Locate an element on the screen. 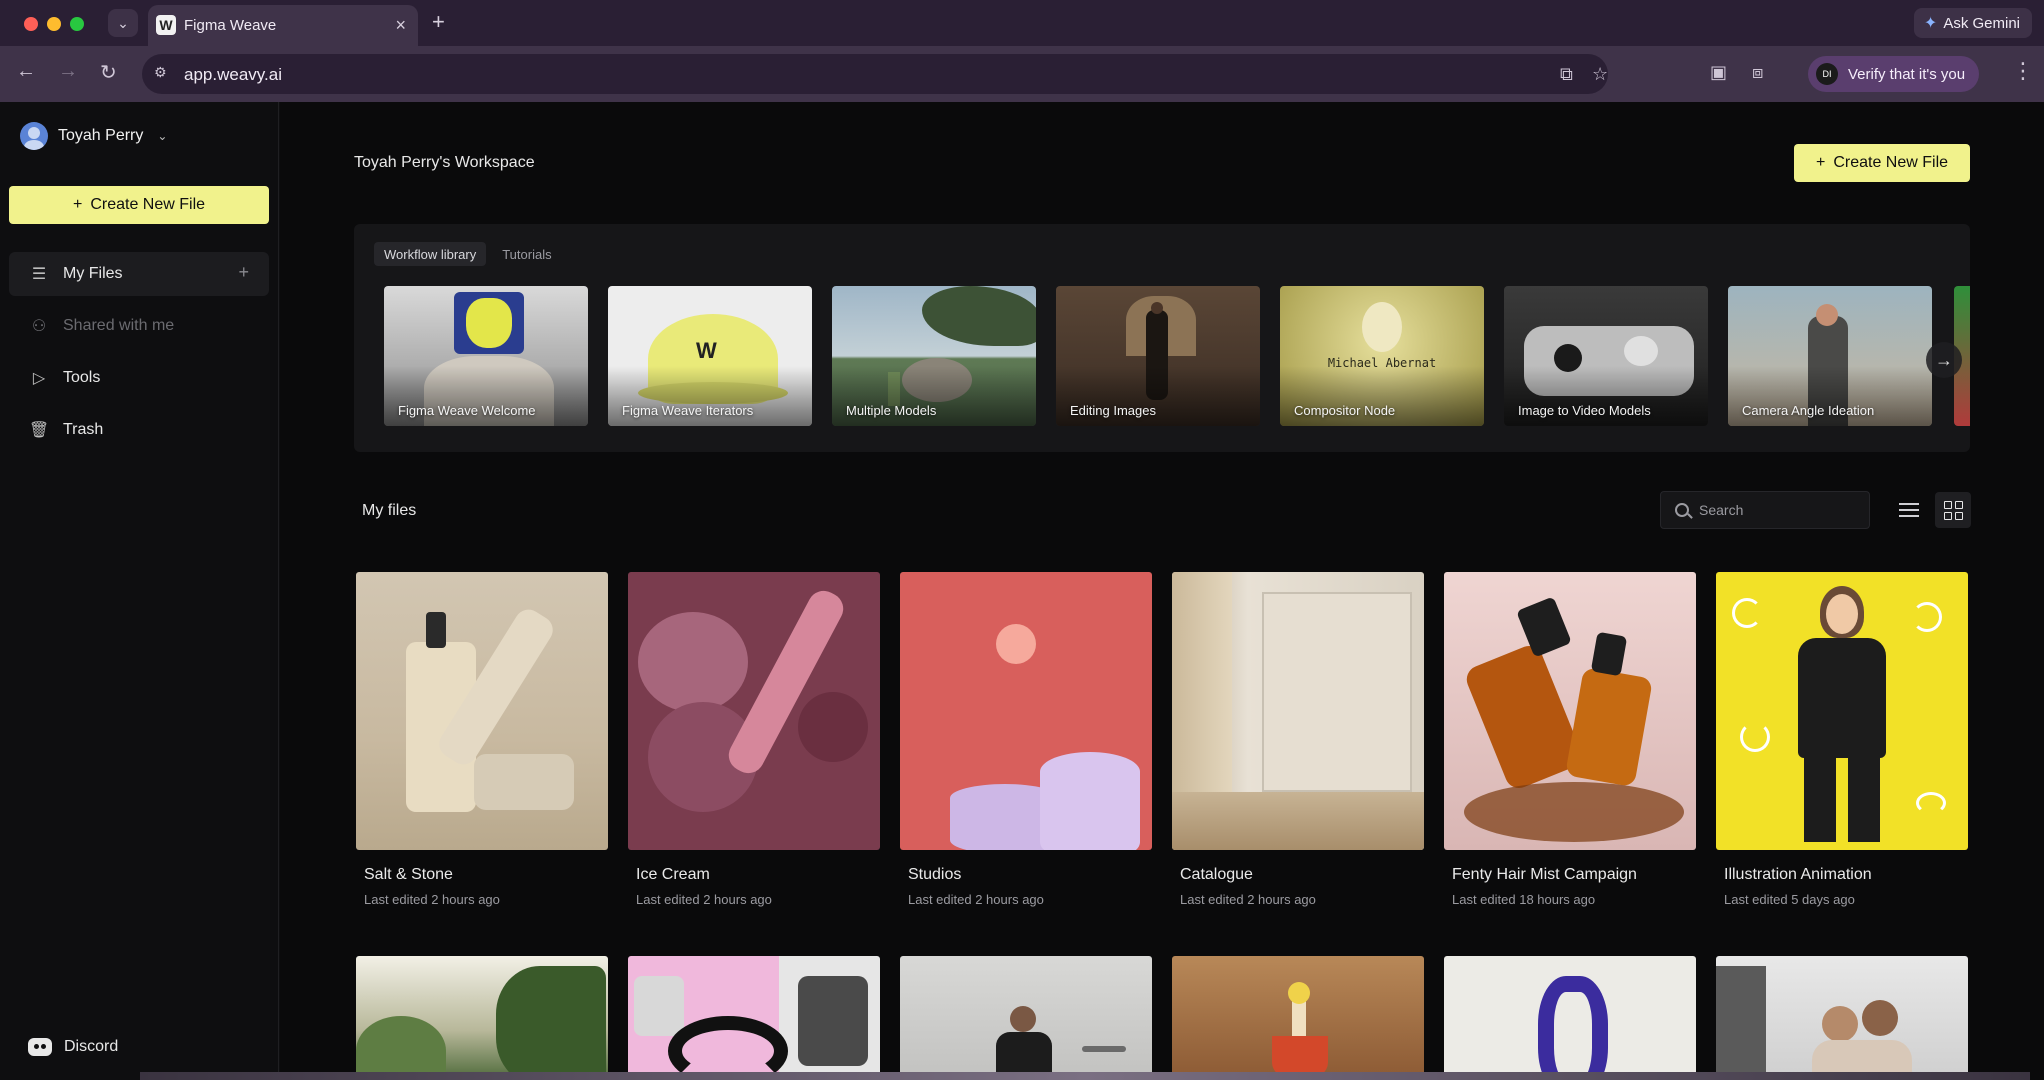 The width and height of the screenshot is (2044, 1080). search-input: Search is located at coordinates (1765, 510).